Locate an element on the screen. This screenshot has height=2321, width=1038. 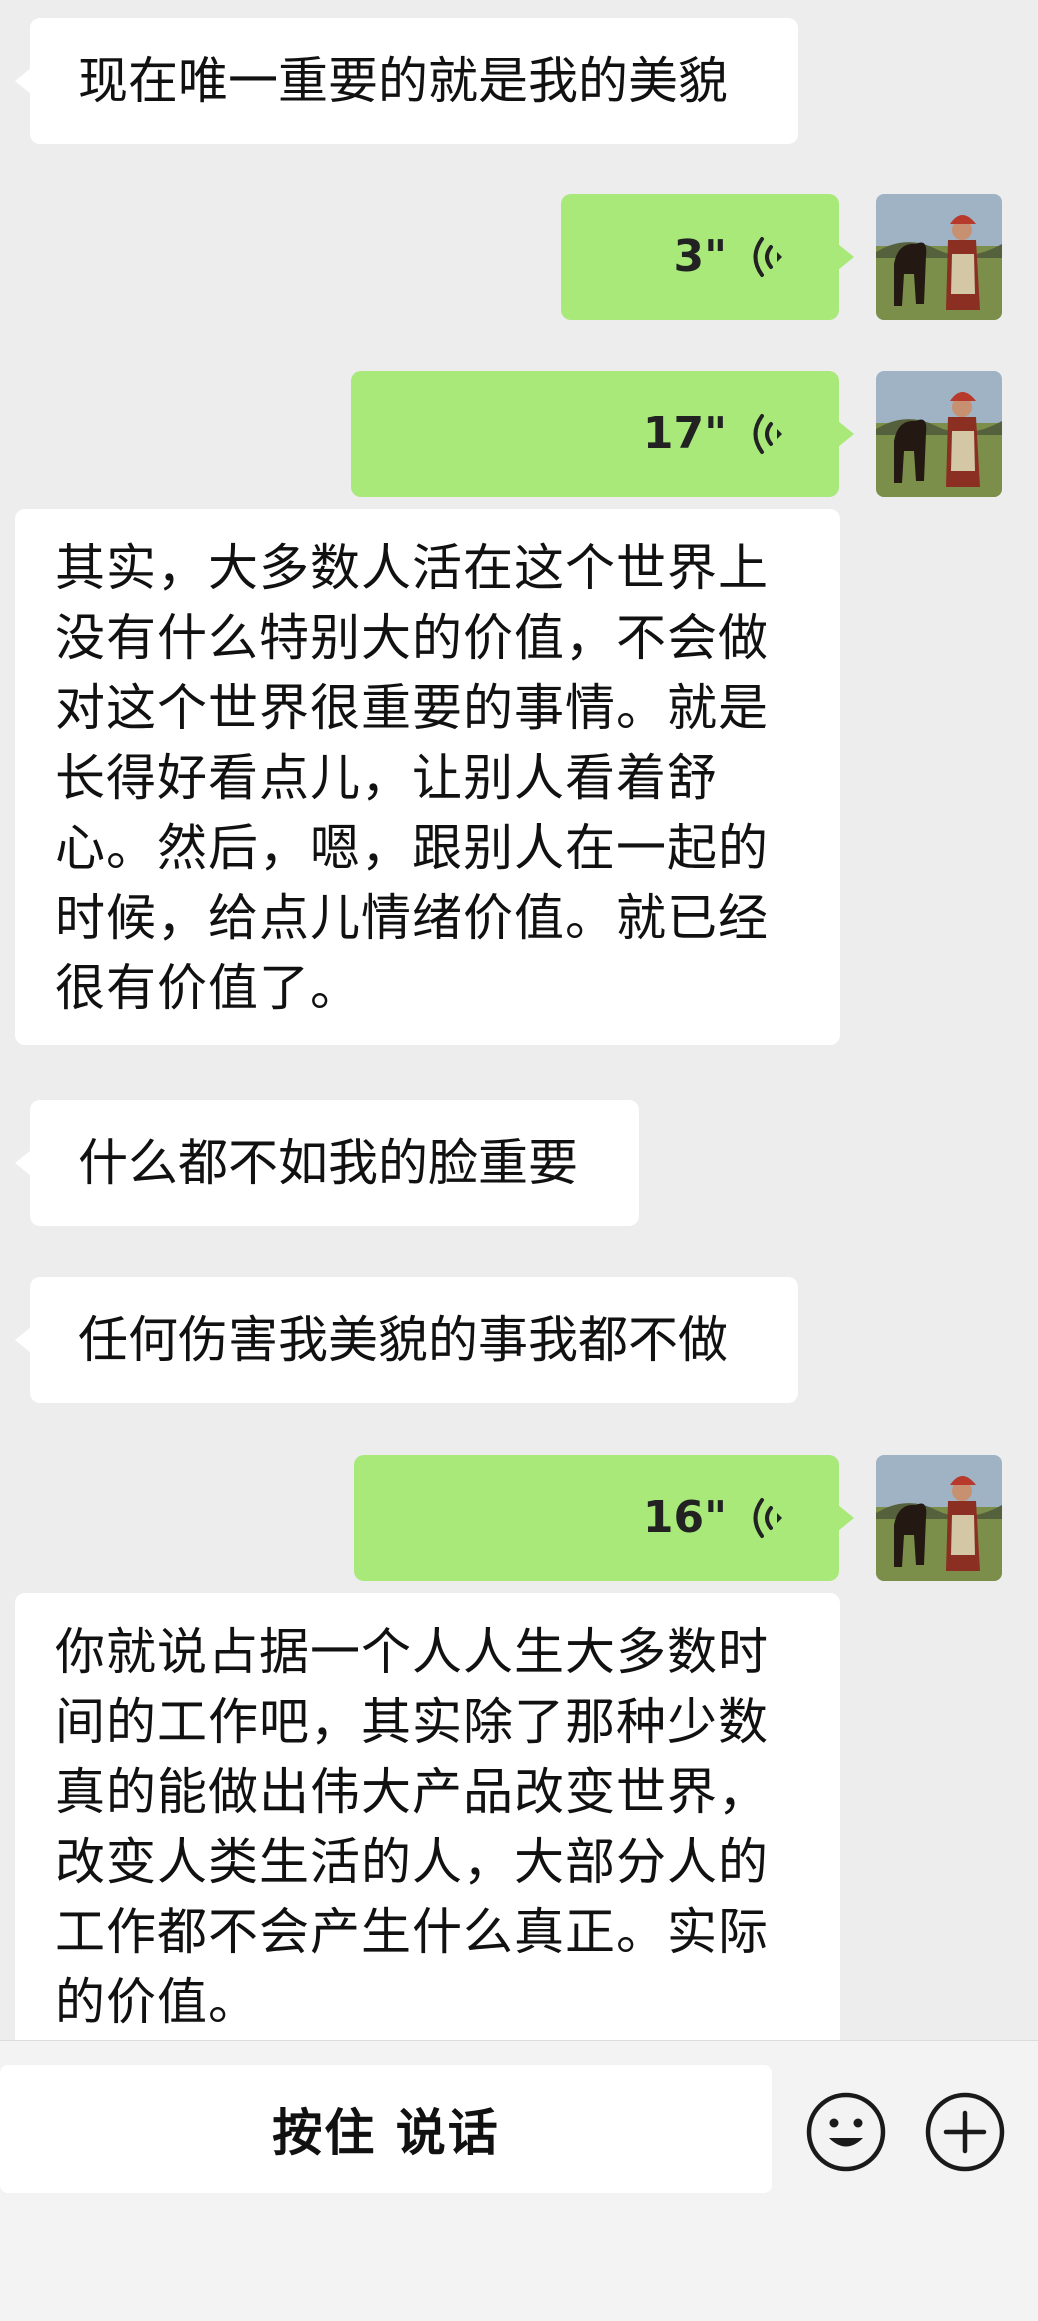
message-line: 真的能做出伟大产品改变世界， is located at coordinates (412, 1792).